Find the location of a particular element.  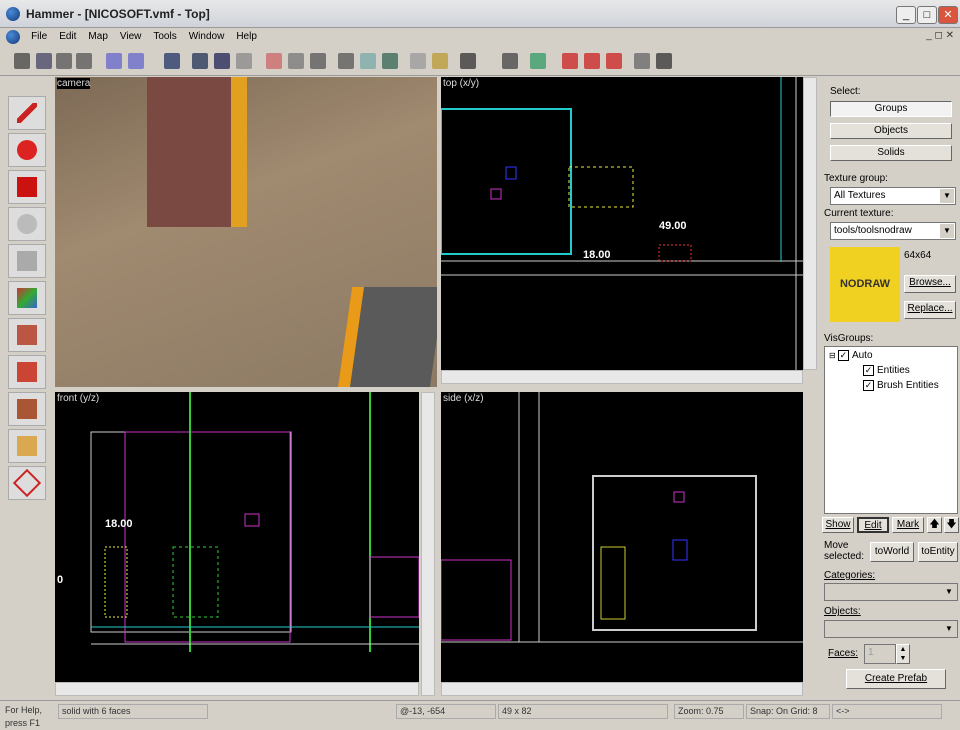

tool-palette is located at coordinates (28, 299).